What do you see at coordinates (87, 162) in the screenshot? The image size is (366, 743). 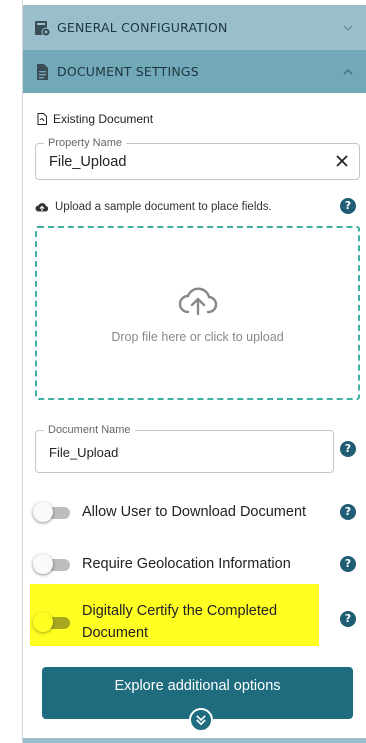 I see `property-name-value: File_Upload` at bounding box center [87, 162].